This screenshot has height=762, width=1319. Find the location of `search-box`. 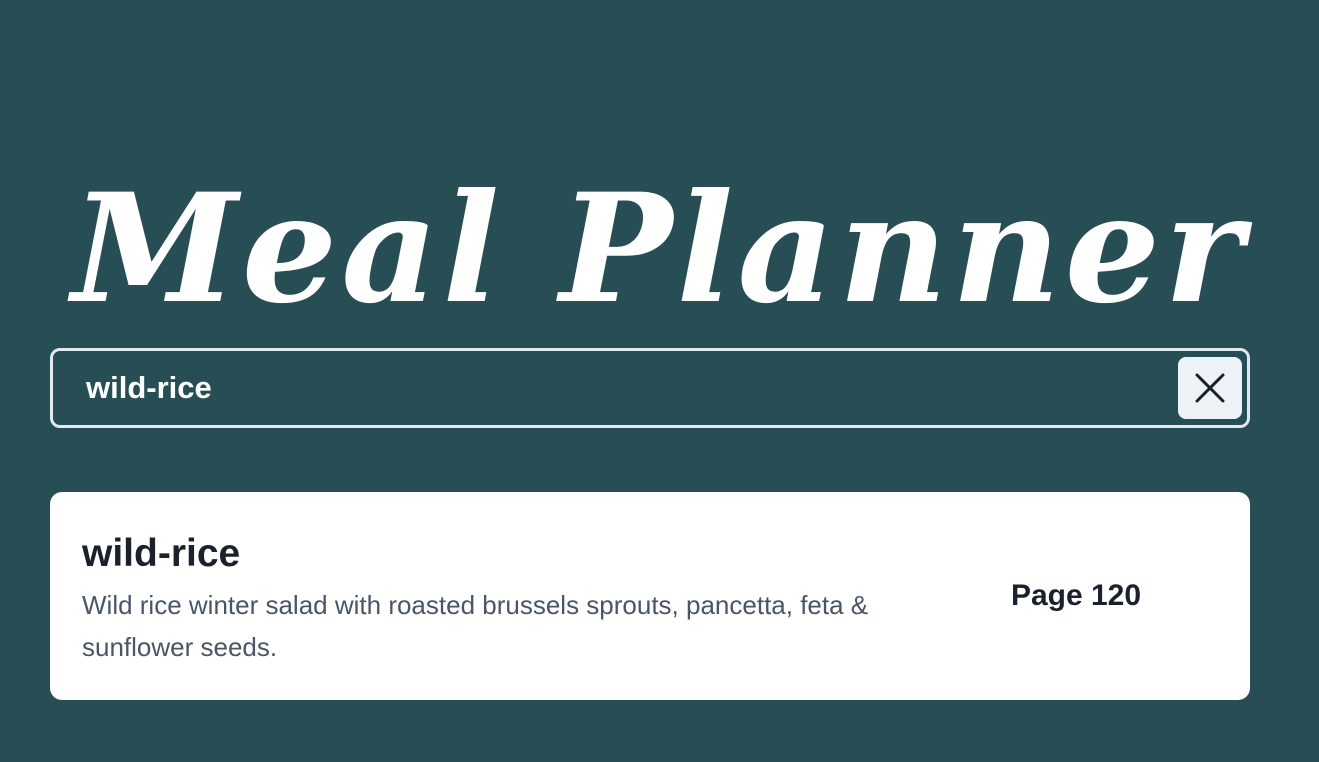

search-box is located at coordinates (650, 388).